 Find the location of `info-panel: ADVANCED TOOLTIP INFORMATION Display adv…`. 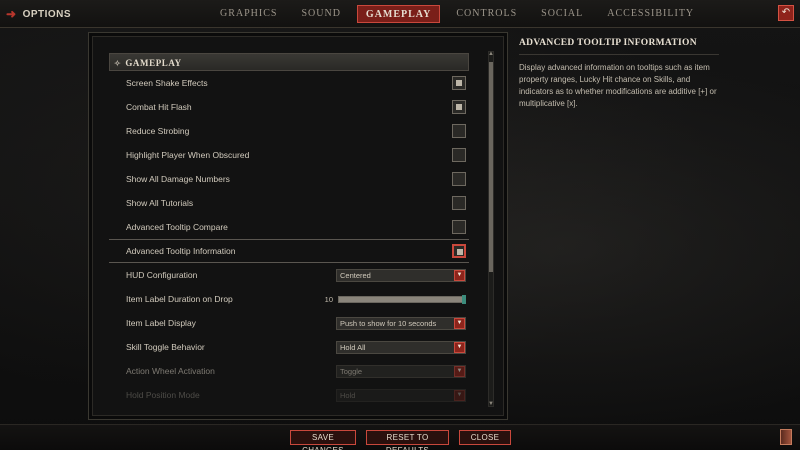

info-panel: ADVANCED TOOLTIP INFORMATION Display adv… is located at coordinates (619, 74).